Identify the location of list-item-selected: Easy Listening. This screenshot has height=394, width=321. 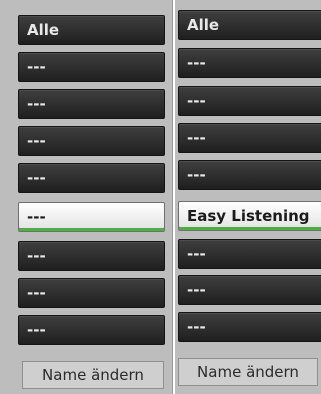
(249, 216).